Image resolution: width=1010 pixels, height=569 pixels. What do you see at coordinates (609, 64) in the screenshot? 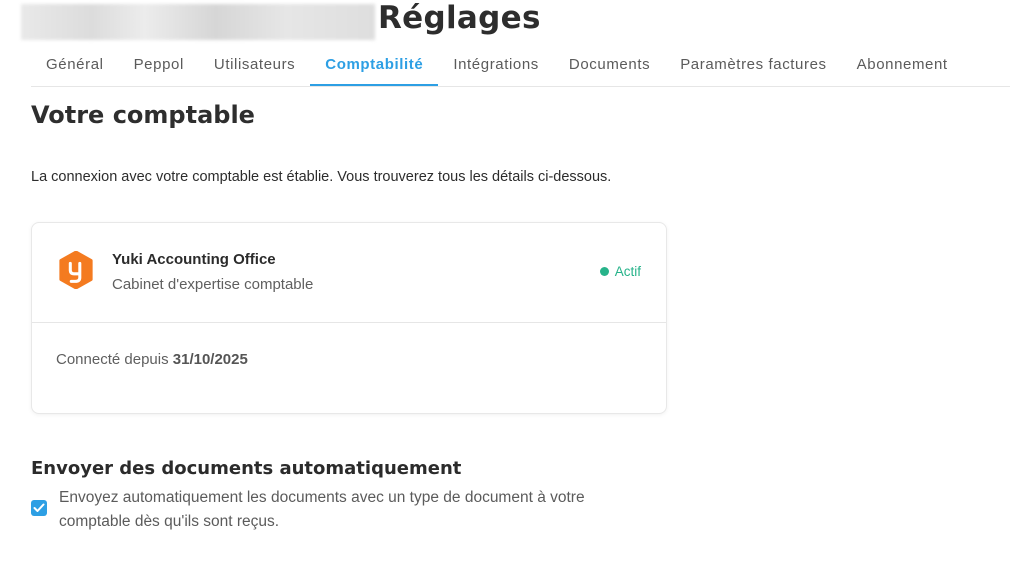
I see `tab-documents: Documents` at bounding box center [609, 64].